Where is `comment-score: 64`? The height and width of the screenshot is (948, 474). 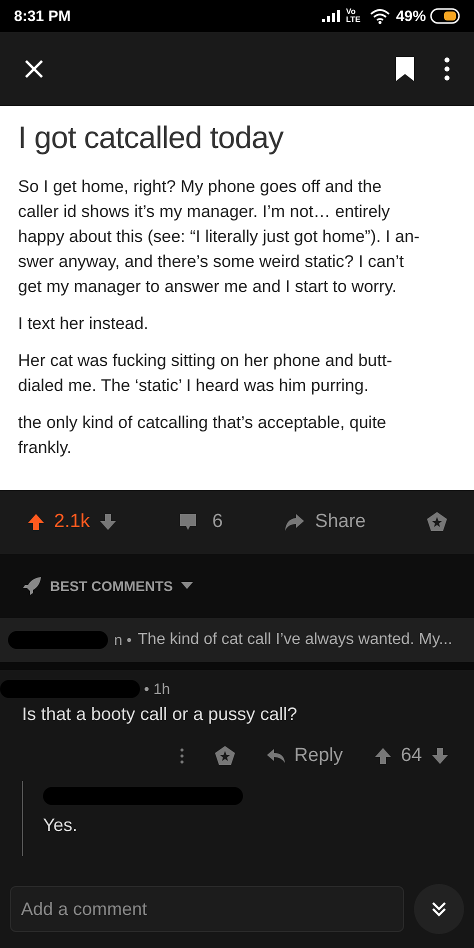
comment-score: 64 is located at coordinates (411, 756).